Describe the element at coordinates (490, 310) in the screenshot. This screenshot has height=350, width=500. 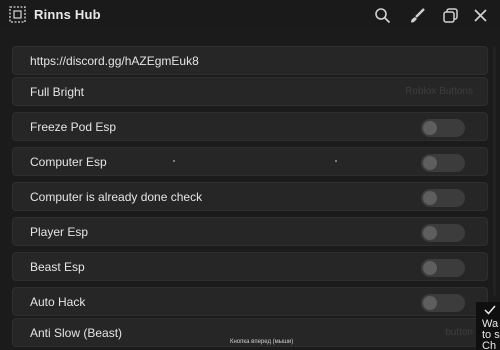
I see `checkmark-icon` at that location.